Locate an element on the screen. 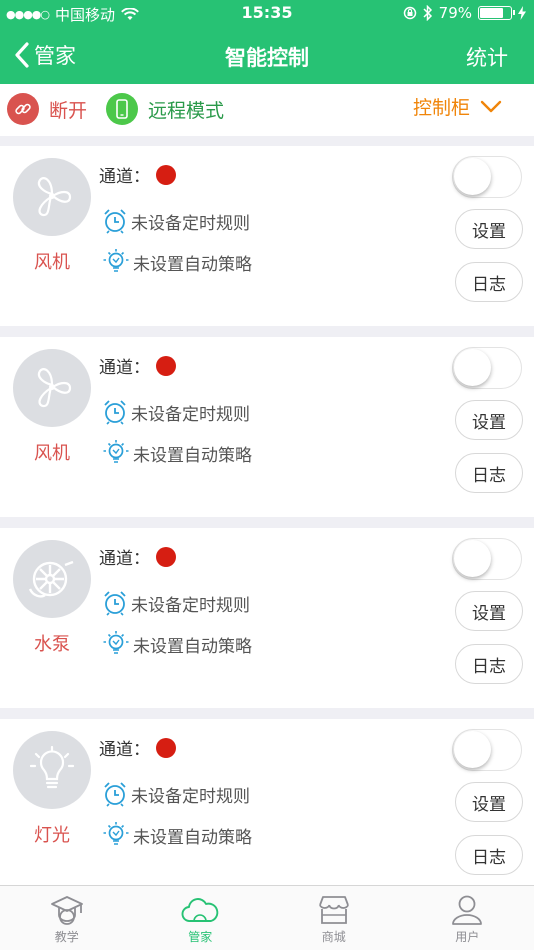 The image size is (534, 950). user-icon is located at coordinates (467, 910).